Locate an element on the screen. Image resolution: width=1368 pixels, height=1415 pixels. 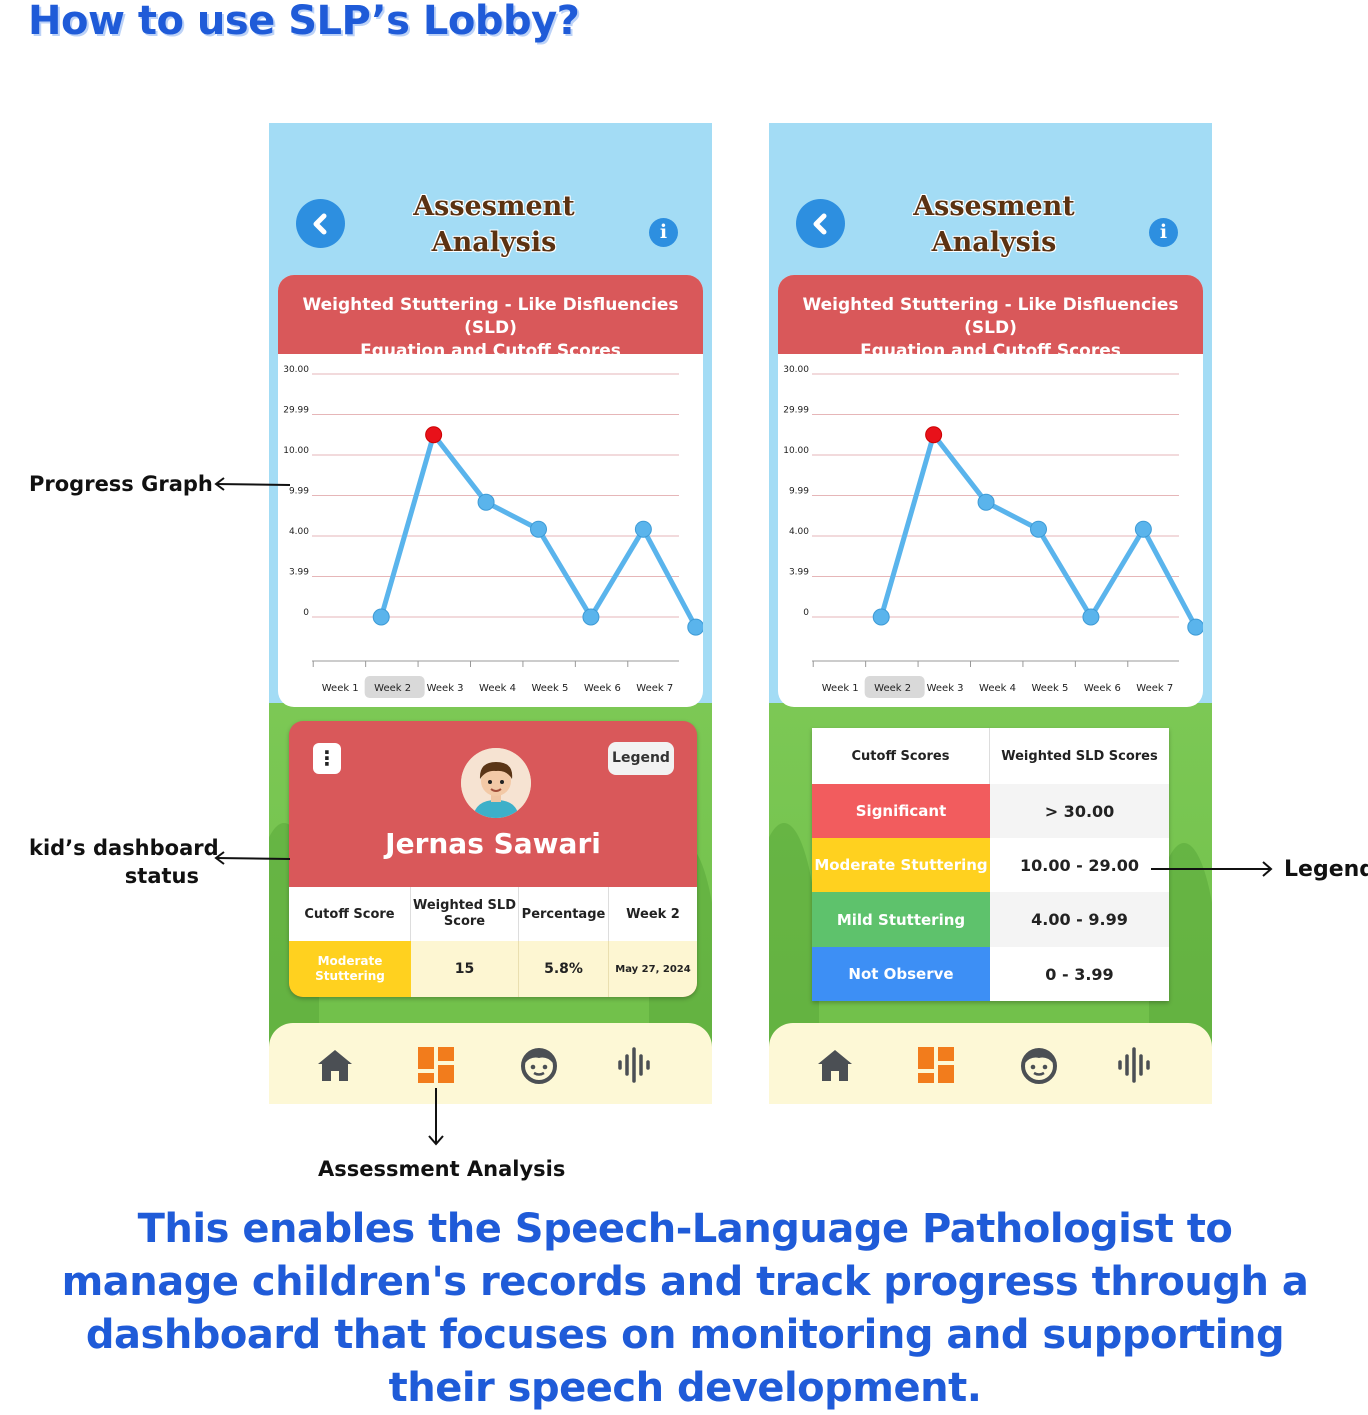
x-tick-label: Week 3 is located at coordinates (945, 688).